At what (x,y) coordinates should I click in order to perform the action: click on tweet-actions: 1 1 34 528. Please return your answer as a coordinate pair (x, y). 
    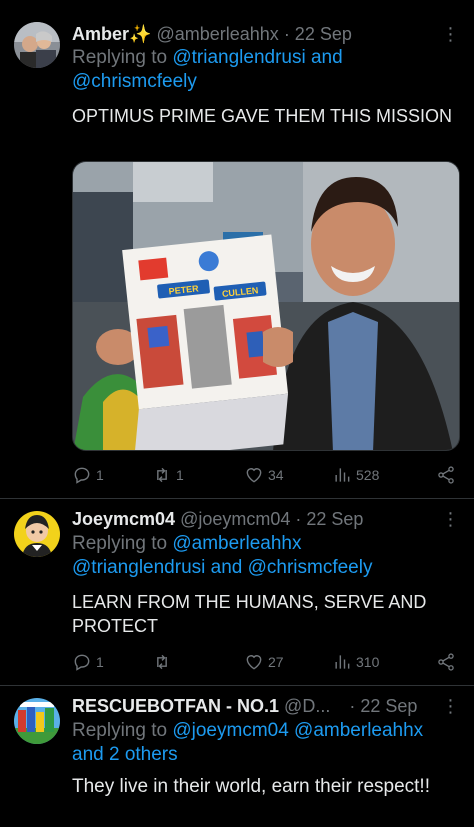
    Looking at the image, I should click on (264, 475).